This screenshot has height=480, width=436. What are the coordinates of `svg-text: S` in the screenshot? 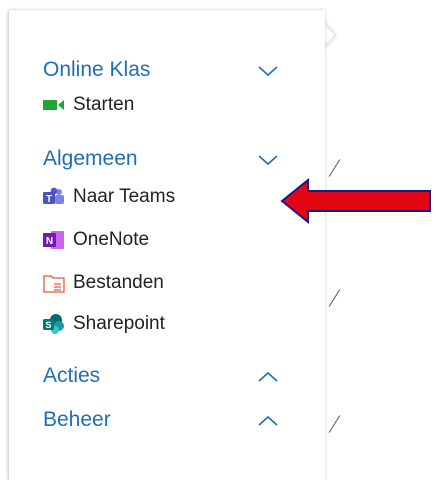 It's located at (48, 325).